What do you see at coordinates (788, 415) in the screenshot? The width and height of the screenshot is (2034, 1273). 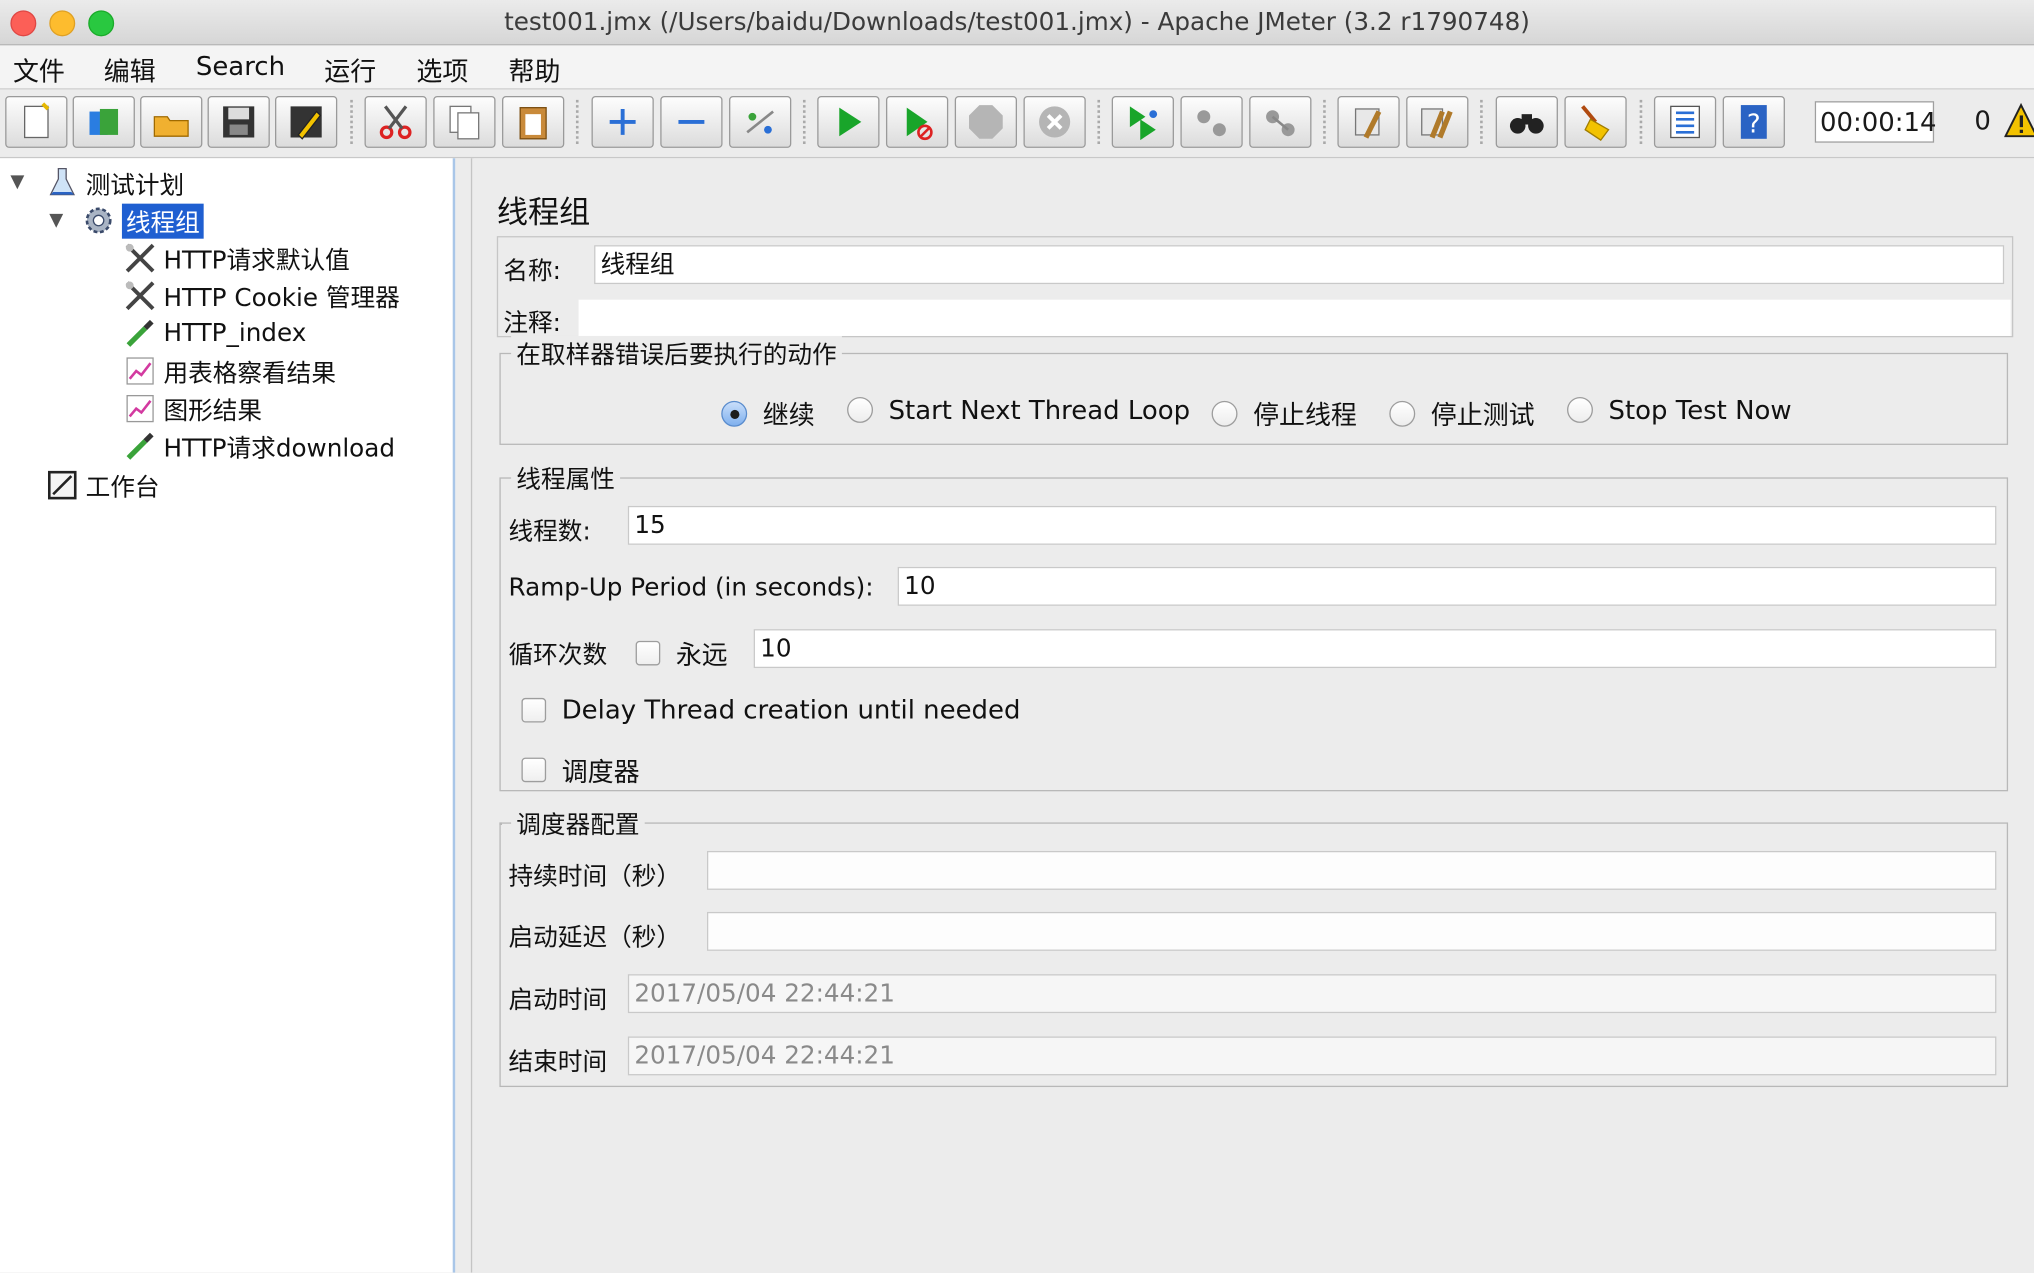 I see `radio-label: 继续` at bounding box center [788, 415].